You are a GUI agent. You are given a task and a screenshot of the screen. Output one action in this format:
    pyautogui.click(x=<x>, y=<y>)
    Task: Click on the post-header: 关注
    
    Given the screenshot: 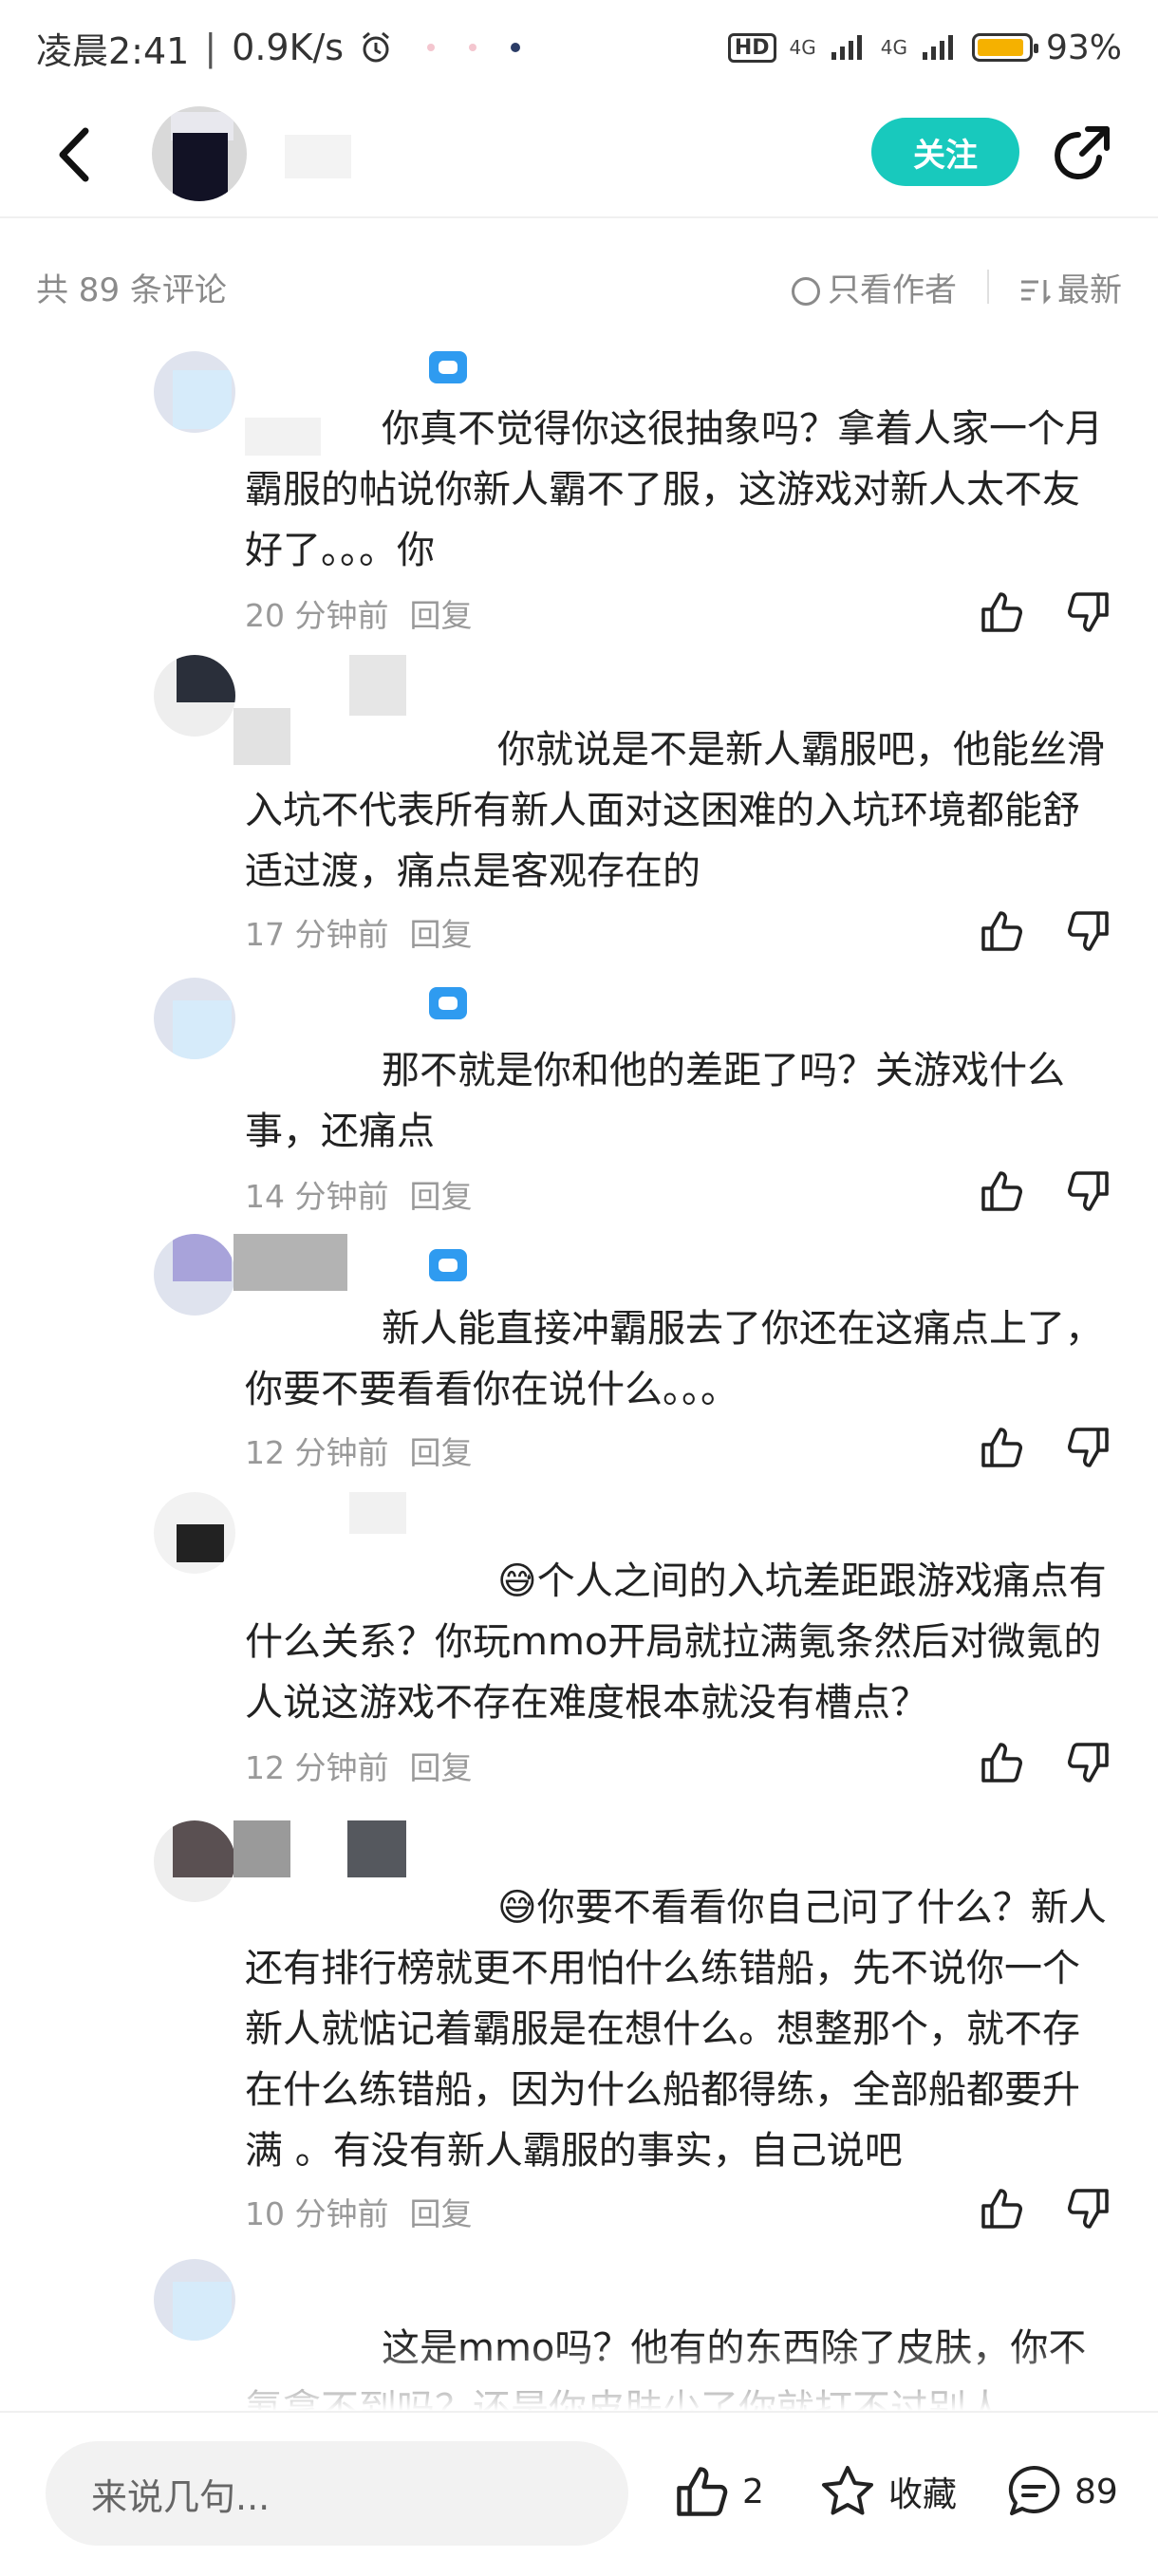 What is the action you would take?
    pyautogui.click(x=579, y=157)
    